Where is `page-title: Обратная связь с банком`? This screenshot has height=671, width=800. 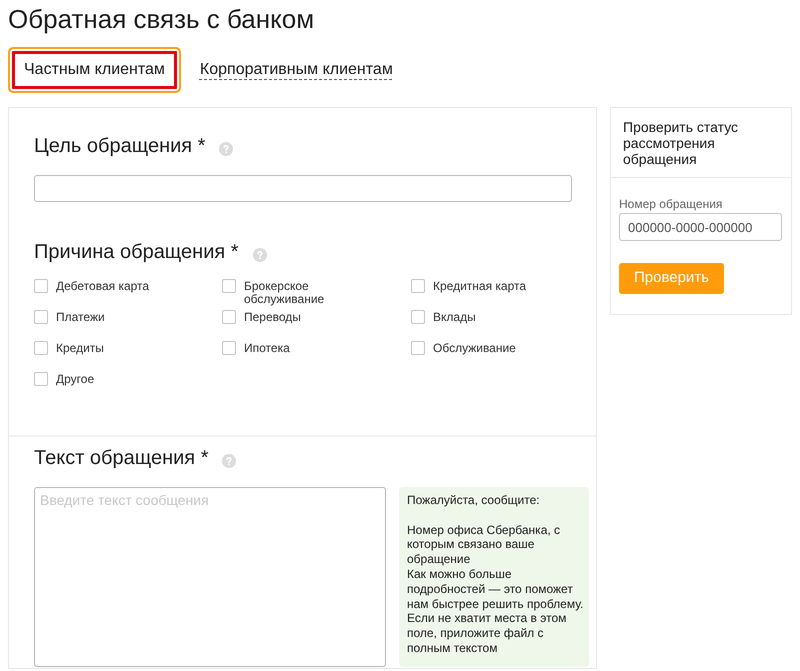 page-title: Обратная связь с банком is located at coordinates (162, 19).